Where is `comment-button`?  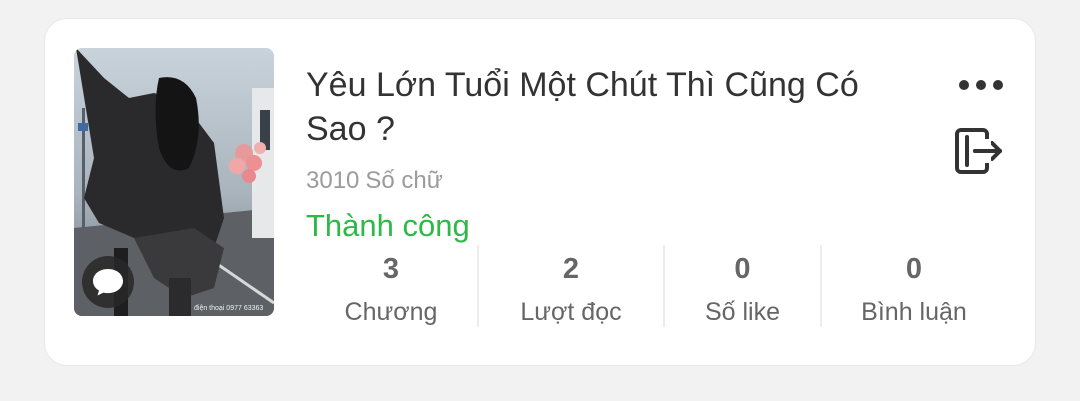
comment-button is located at coordinates (108, 282).